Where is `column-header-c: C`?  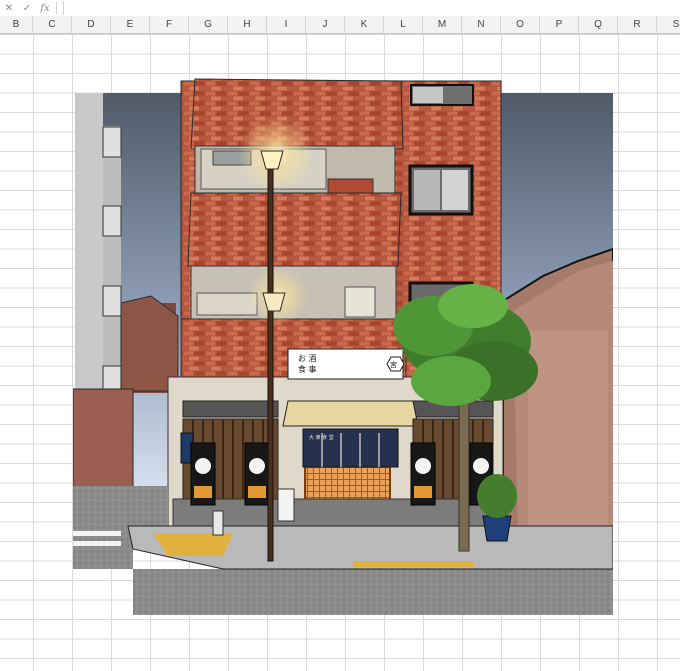 column-header-c: C is located at coordinates (52, 24).